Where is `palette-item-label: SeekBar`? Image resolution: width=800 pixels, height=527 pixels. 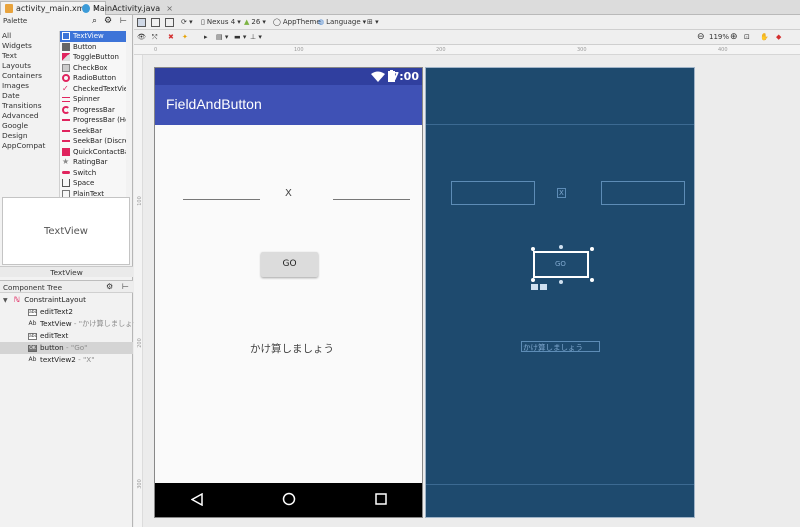
palette-item-label: SeekBar is located at coordinates (88, 130).